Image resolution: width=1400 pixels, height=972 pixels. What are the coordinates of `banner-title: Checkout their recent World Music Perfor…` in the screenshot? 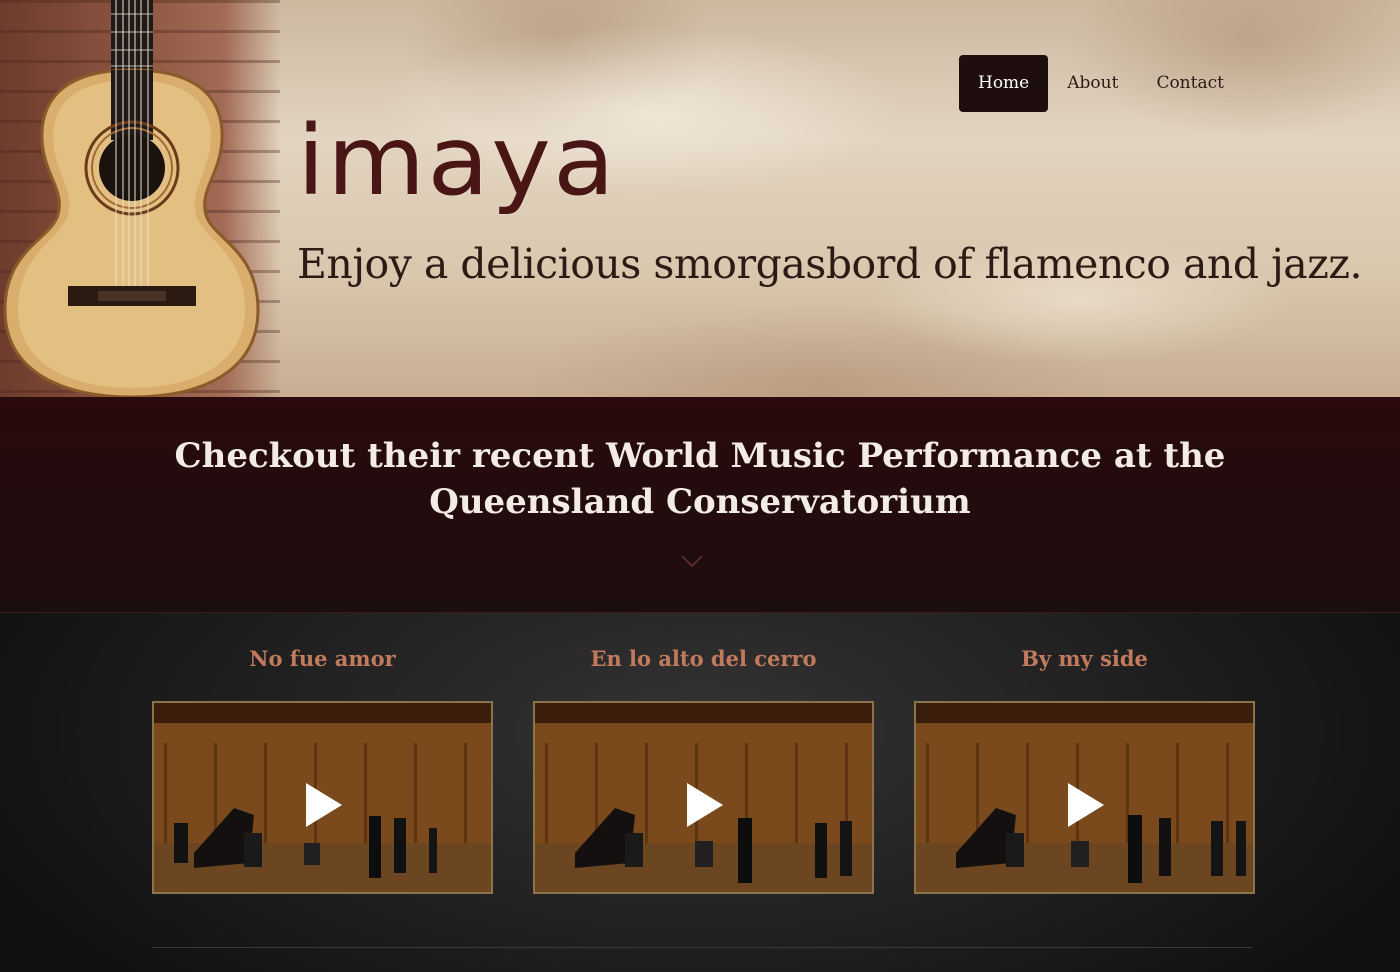 It's located at (700, 479).